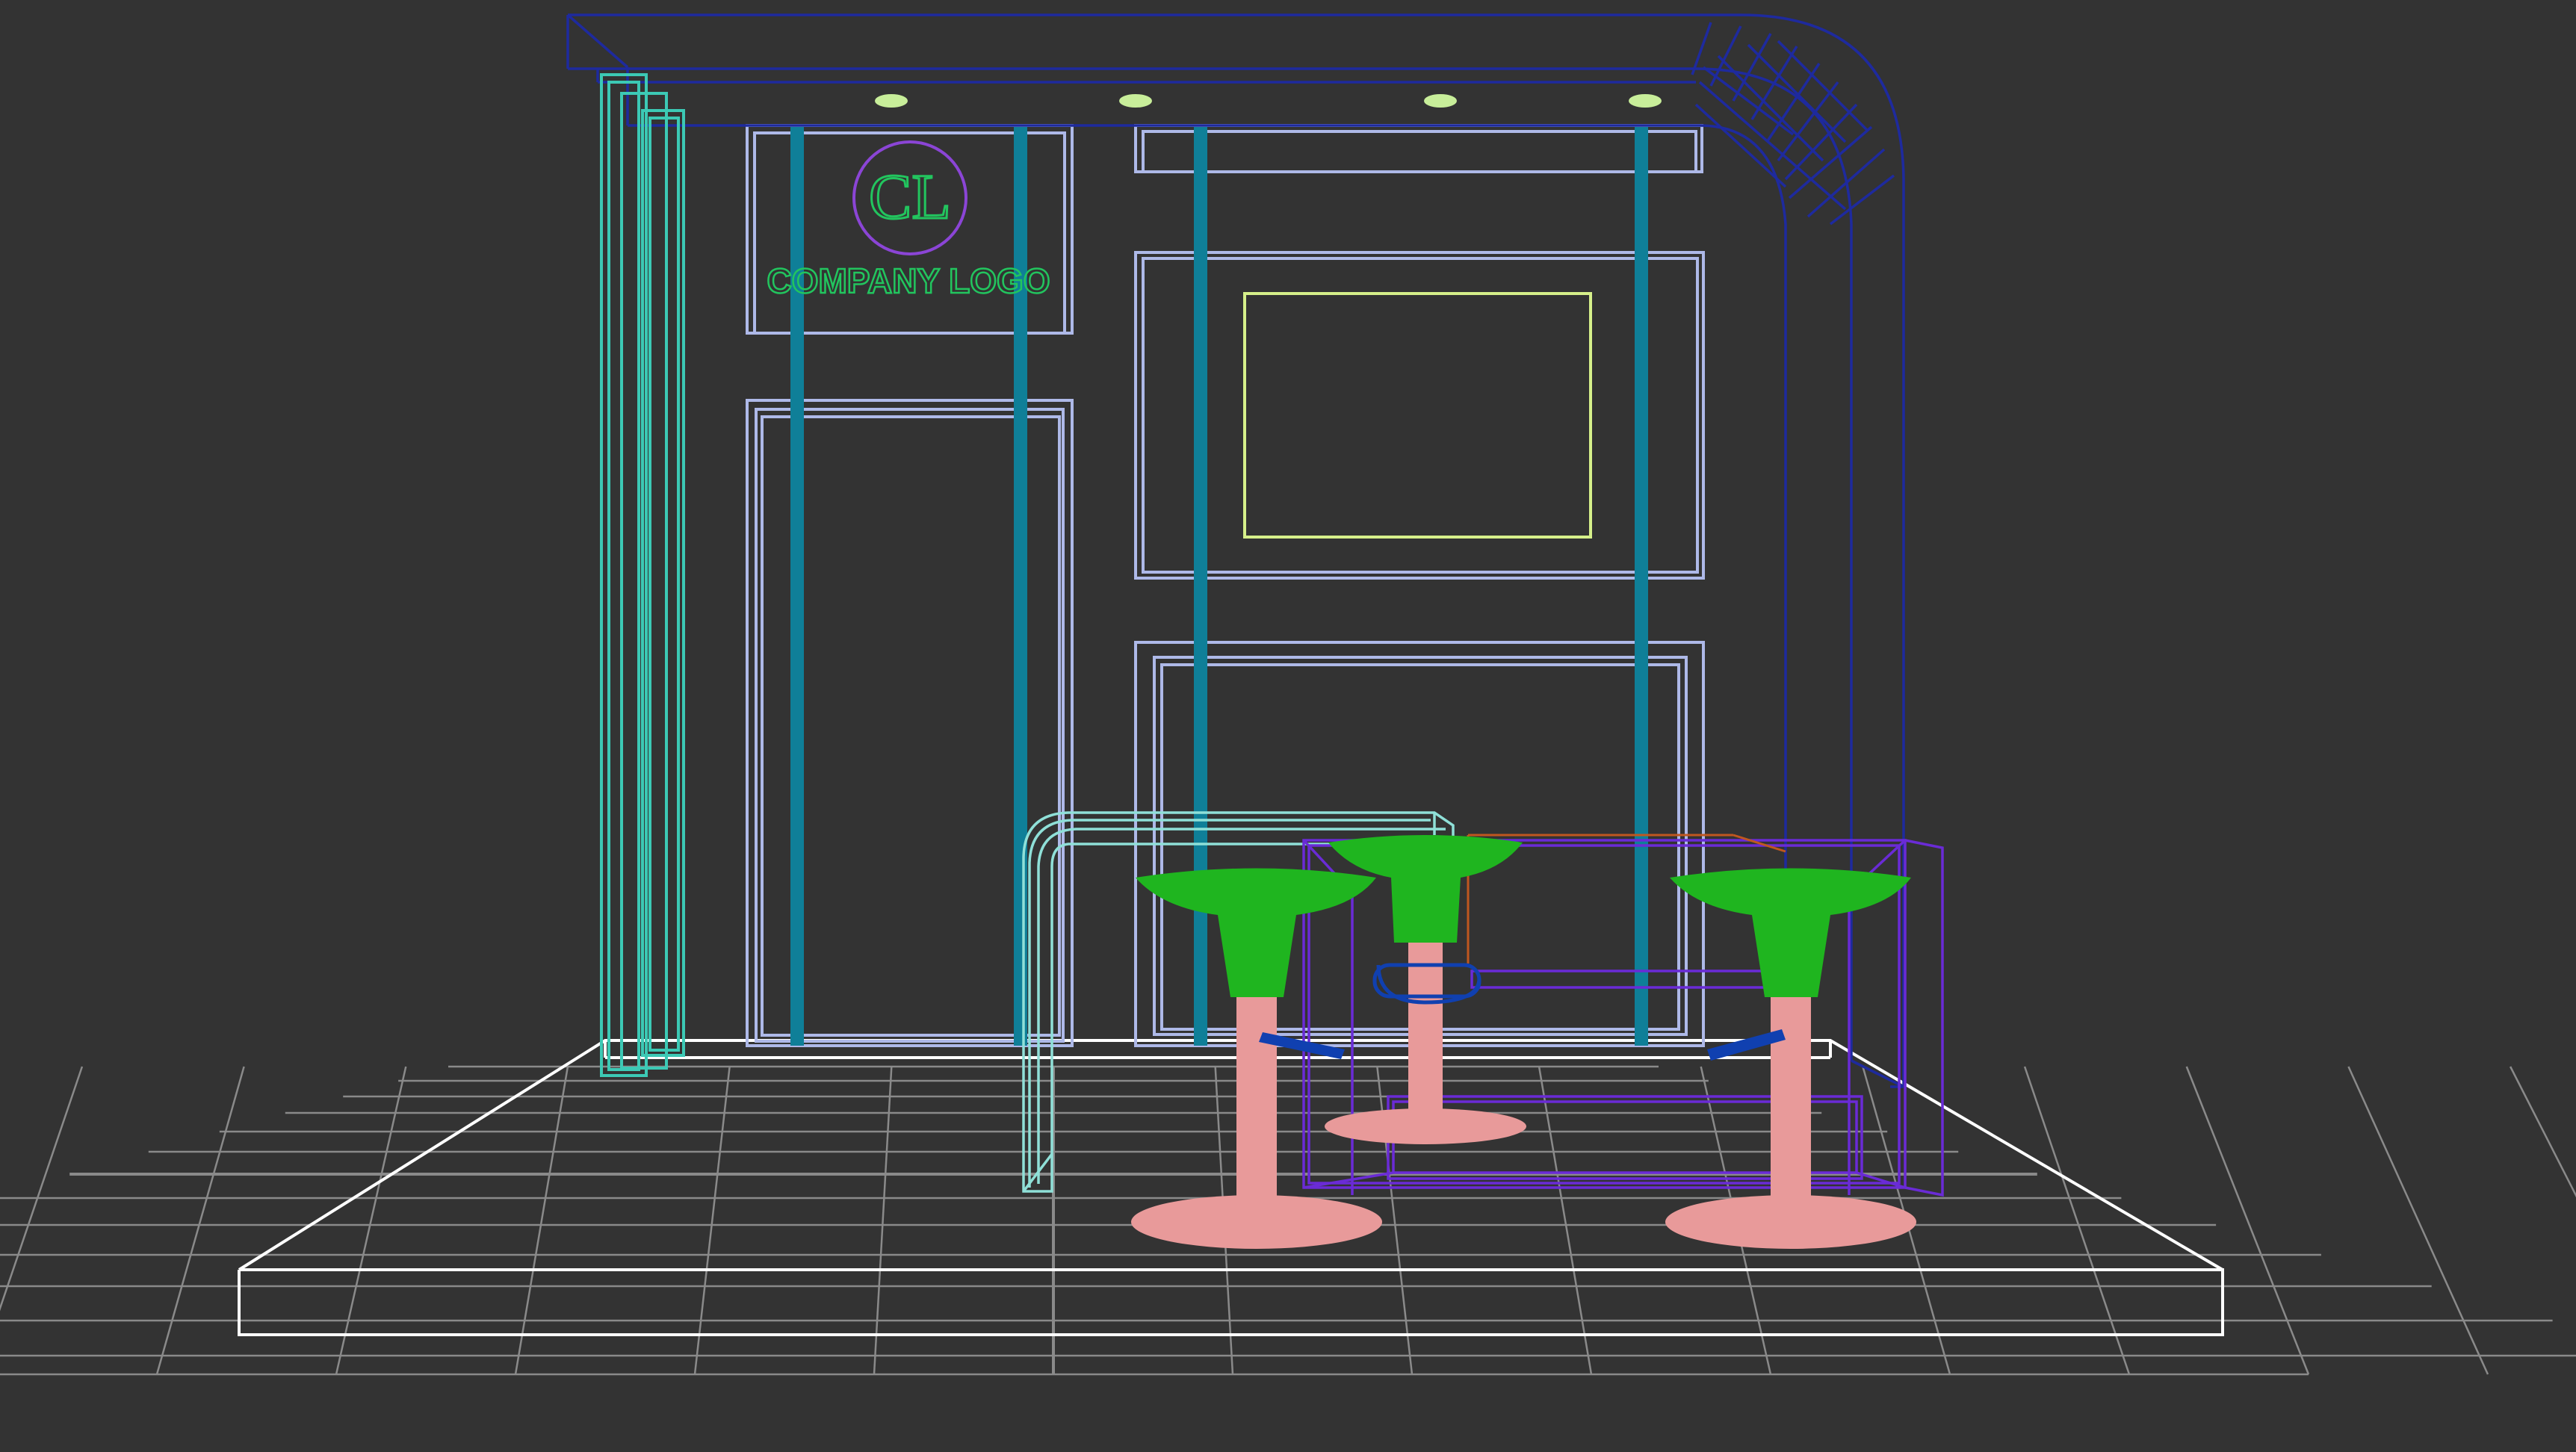 This screenshot has width=2576, height=1452. Describe the element at coordinates (908, 280) in the screenshot. I see `logo-text: COMPANY LOGO` at that location.